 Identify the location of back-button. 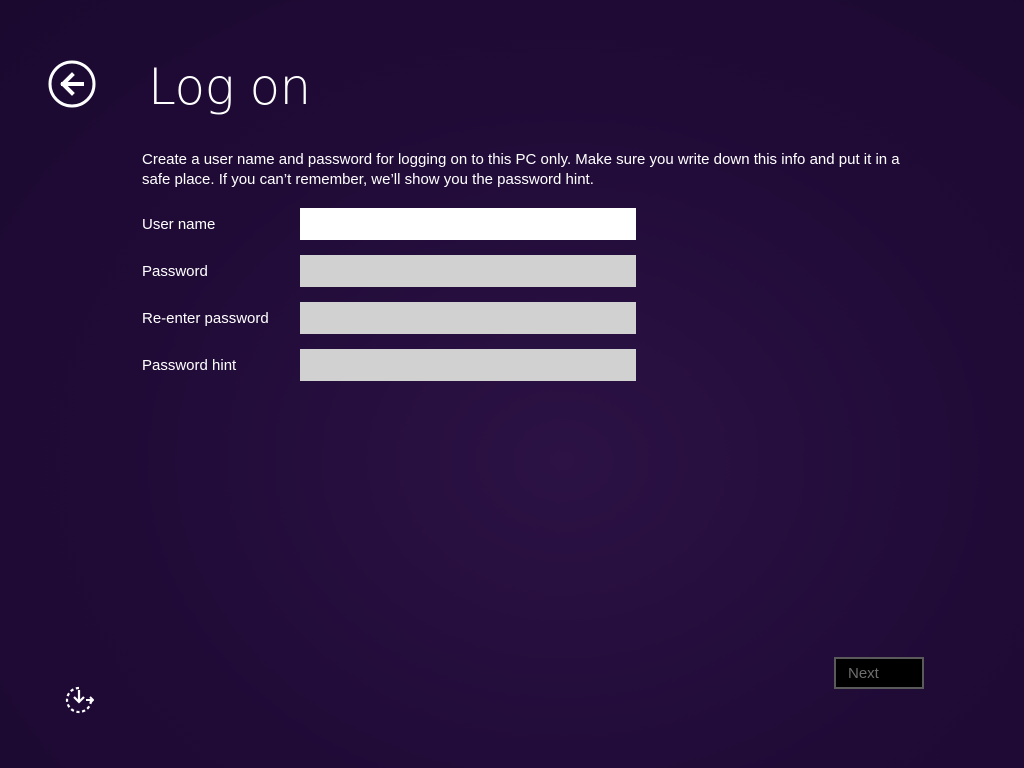
(72, 84).